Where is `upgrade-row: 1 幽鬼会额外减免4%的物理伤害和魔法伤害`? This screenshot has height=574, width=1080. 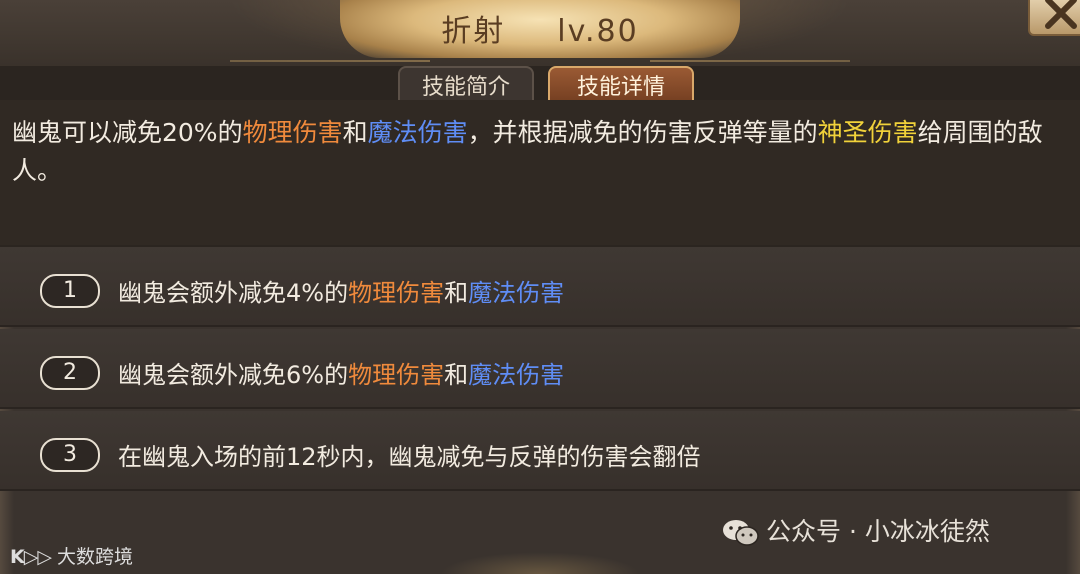
upgrade-row: 1 幽鬼会额外减免4%的物理伤害和魔法伤害 is located at coordinates (540, 287).